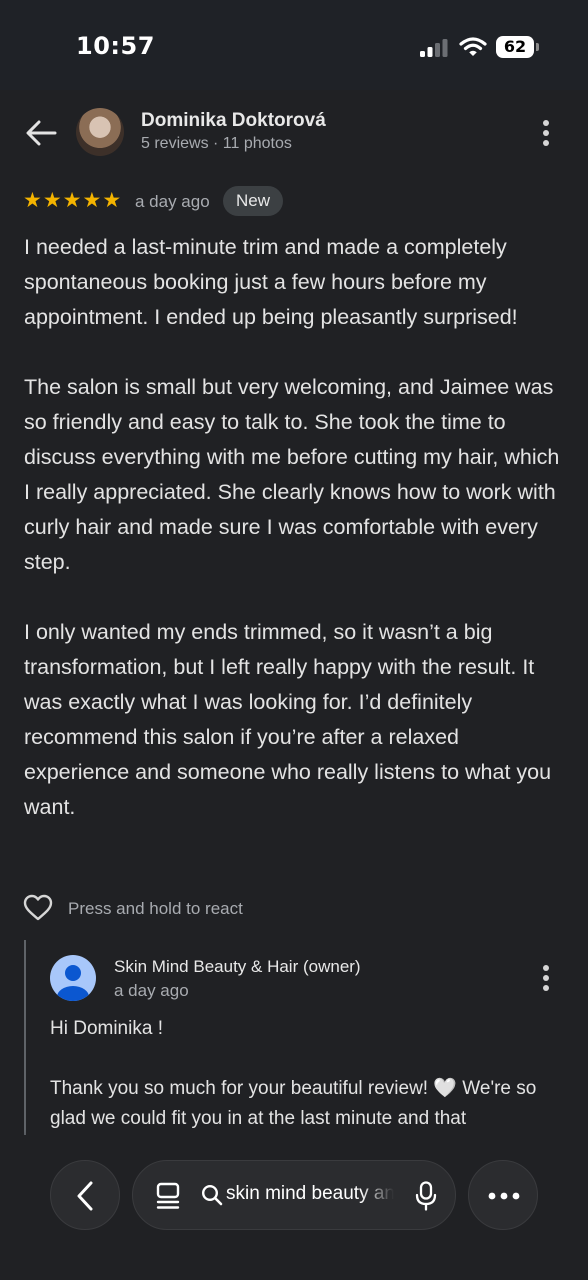 The image size is (588, 1280). I want to click on nav-back-button, so click(85, 1195).